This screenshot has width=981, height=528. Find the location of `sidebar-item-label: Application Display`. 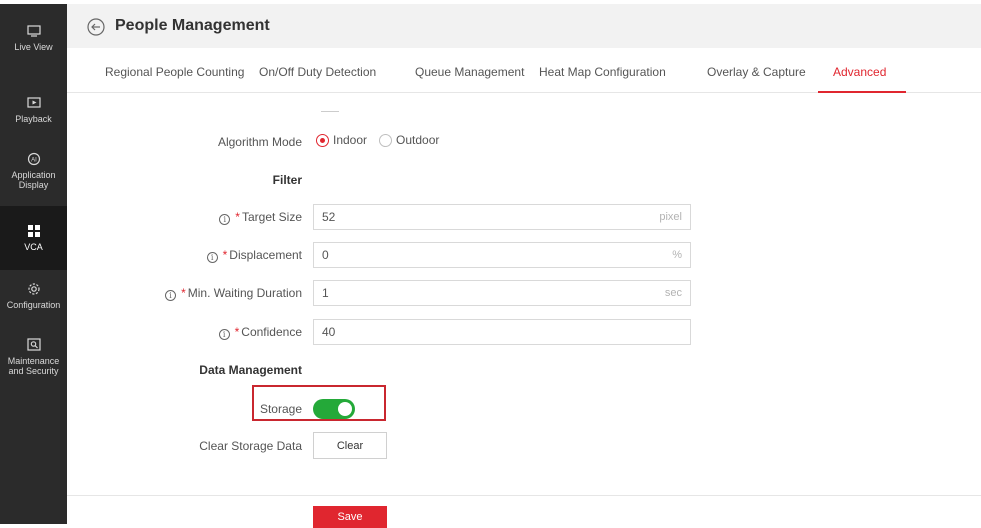

sidebar-item-label: Application Display is located at coordinates (33, 180).